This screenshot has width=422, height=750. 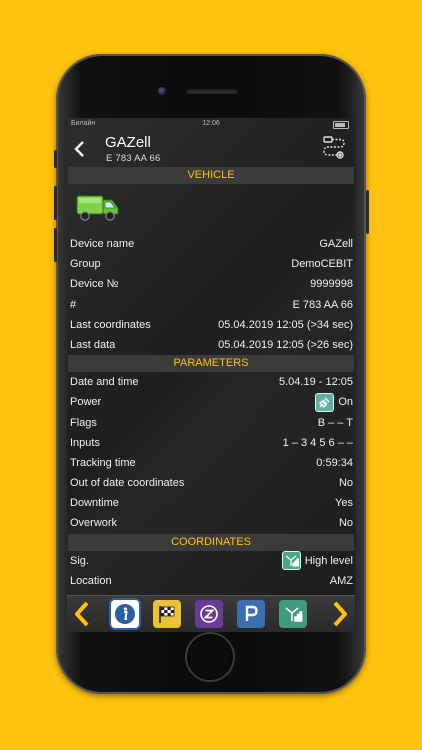 I want to click on battery-icon, so click(x=341, y=125).